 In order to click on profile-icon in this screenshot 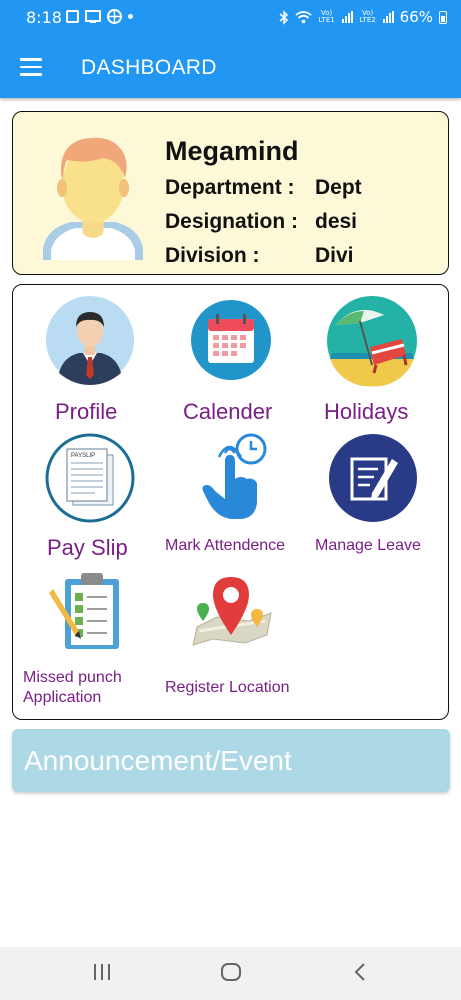, I will do `click(90, 340)`.